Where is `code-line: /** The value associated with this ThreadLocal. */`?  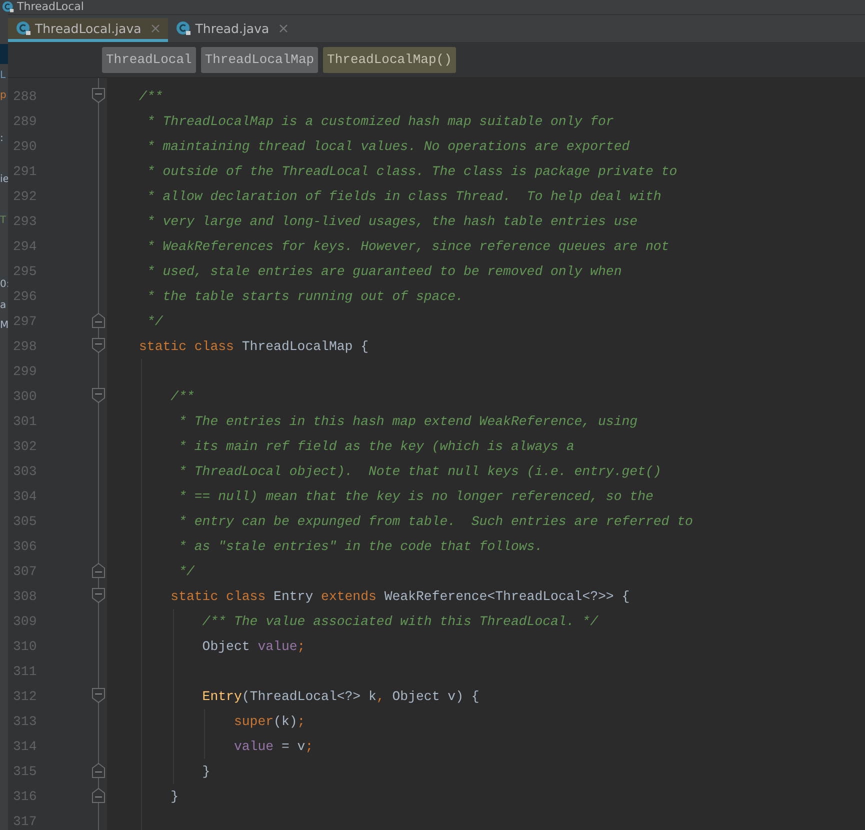
code-line: /** The value associated with this ThreadLocal. */ is located at coordinates (399, 621).